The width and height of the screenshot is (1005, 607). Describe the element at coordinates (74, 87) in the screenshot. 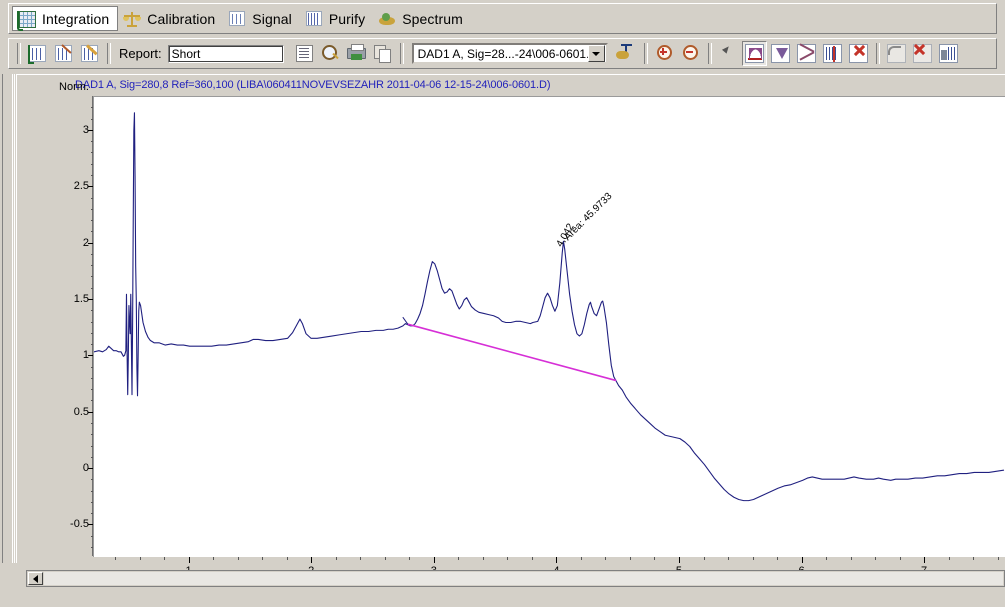

I see `y-axis-label: Norm.` at that location.